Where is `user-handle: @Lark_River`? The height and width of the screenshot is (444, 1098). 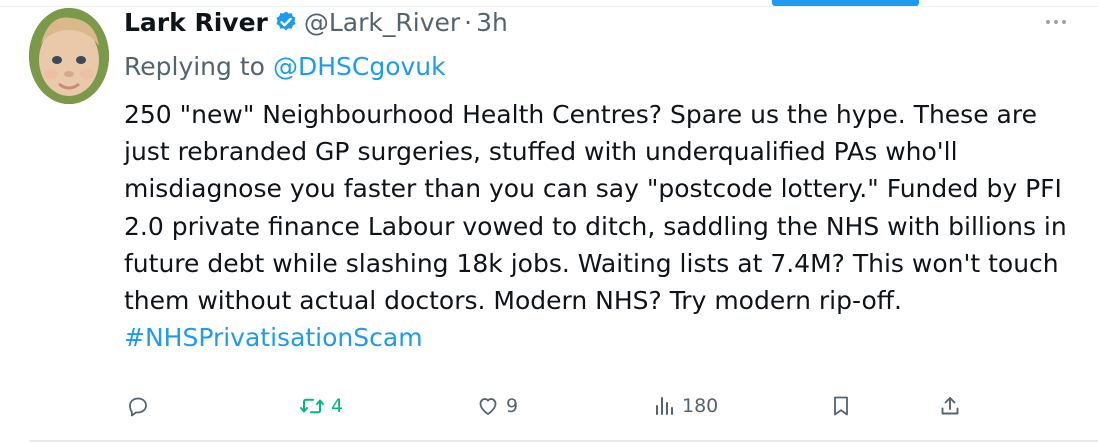
user-handle: @Lark_River is located at coordinates (382, 22).